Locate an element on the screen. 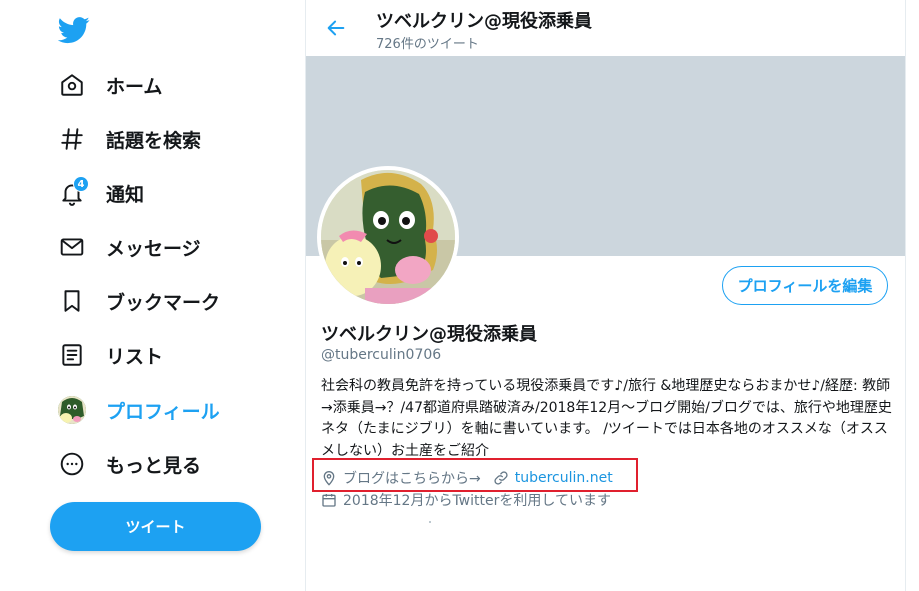 The image size is (919, 591). nav-label: 通知 is located at coordinates (125, 194).